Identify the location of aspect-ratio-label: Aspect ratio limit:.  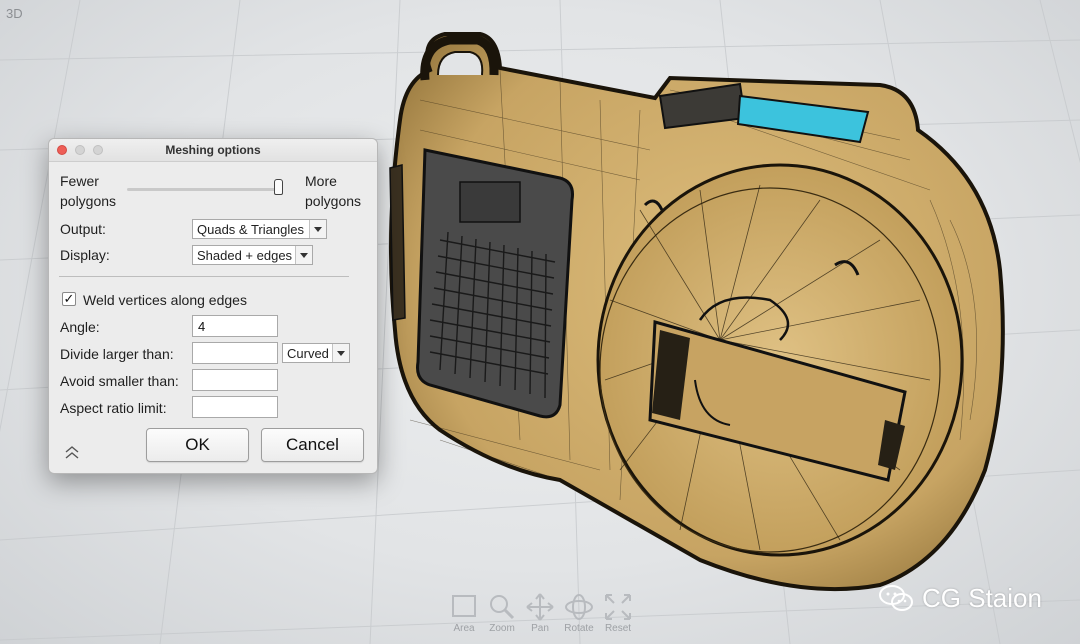
(113, 408).